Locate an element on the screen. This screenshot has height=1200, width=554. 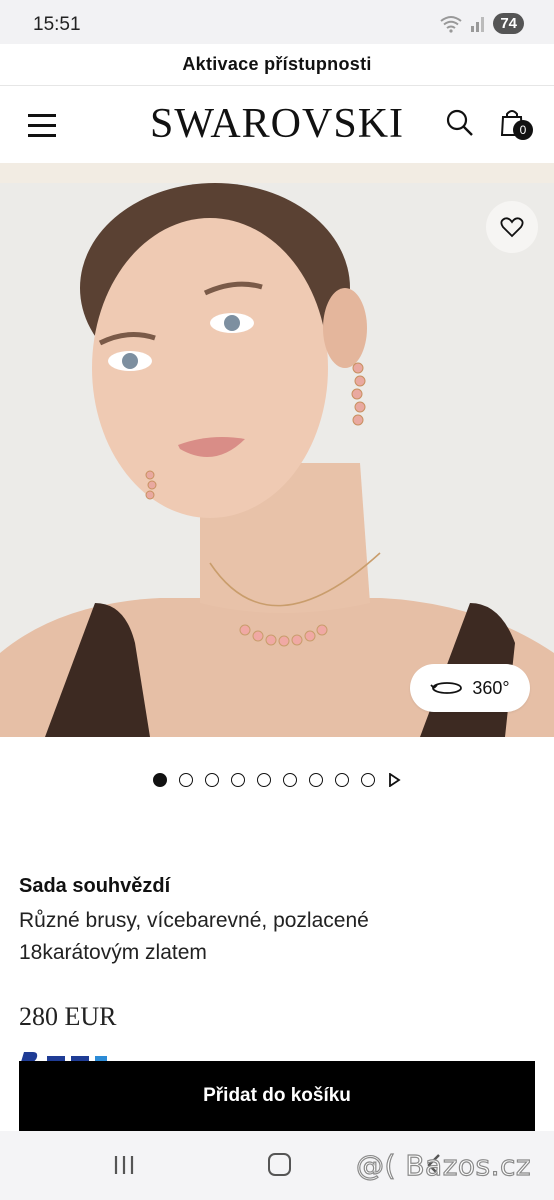
system-nav-bar: @( Bazos.cz is located at coordinates (277, 1165).